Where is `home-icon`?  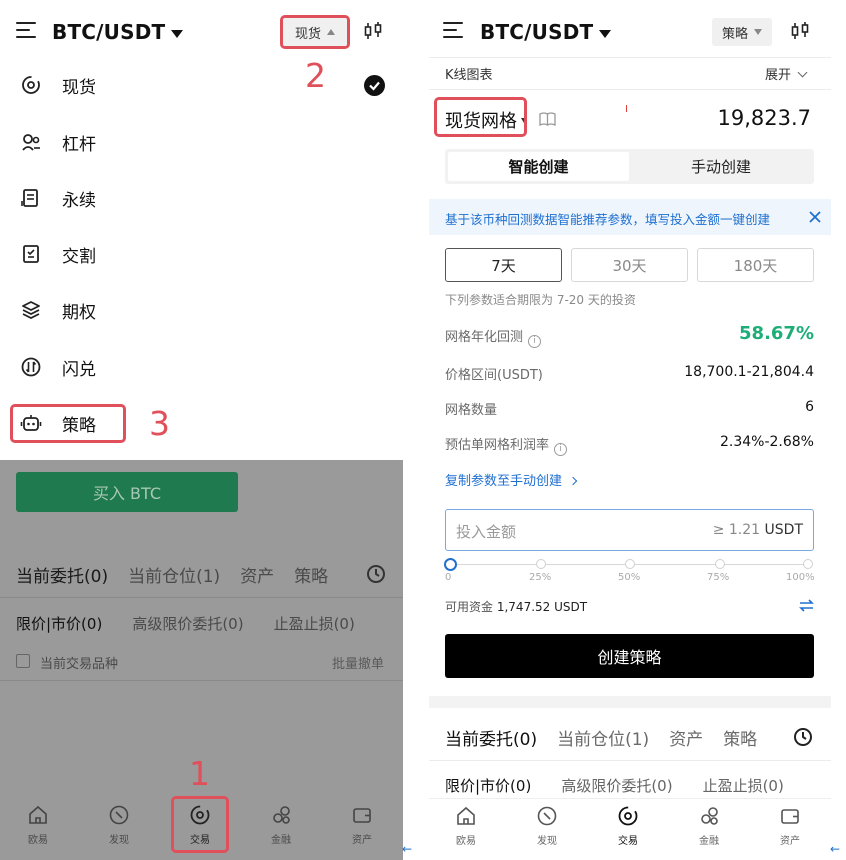
home-icon is located at coordinates (466, 815).